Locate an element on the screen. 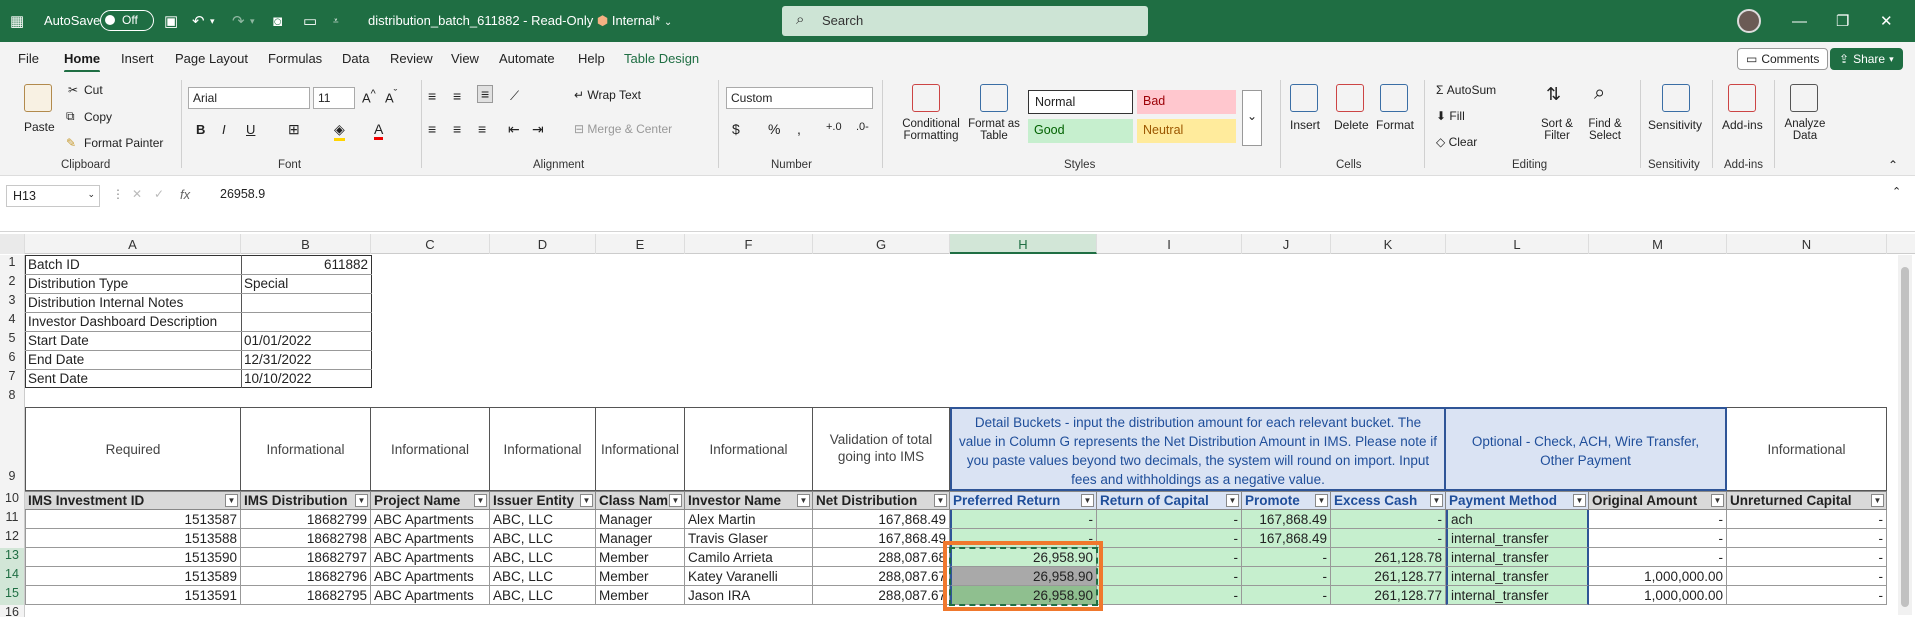 The height and width of the screenshot is (619, 1915). tab-formulas: Formulas is located at coordinates (295, 58).